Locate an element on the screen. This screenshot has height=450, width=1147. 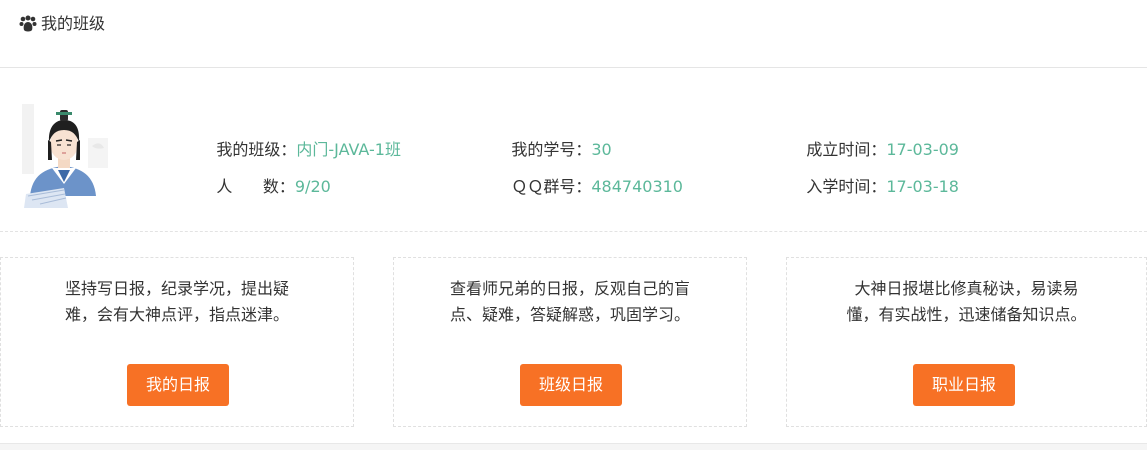
career-report-description: 大神日报堪比修真秘诀，易读易 懂，有实战性，迅速储备知识点。 is located at coordinates (966, 302).